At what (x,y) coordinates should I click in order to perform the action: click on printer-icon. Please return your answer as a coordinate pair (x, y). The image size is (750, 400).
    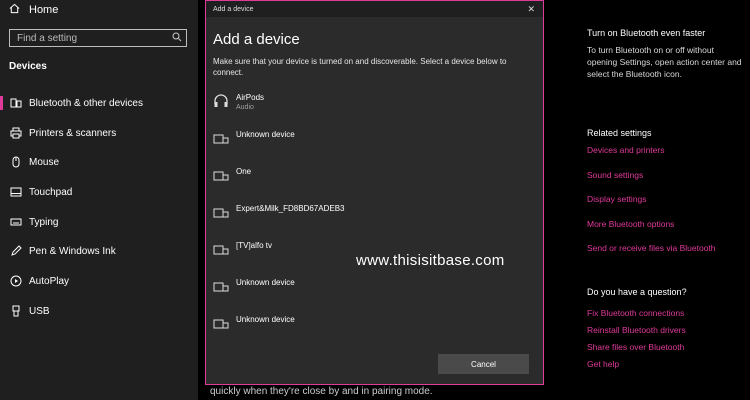
    Looking at the image, I should click on (16, 133).